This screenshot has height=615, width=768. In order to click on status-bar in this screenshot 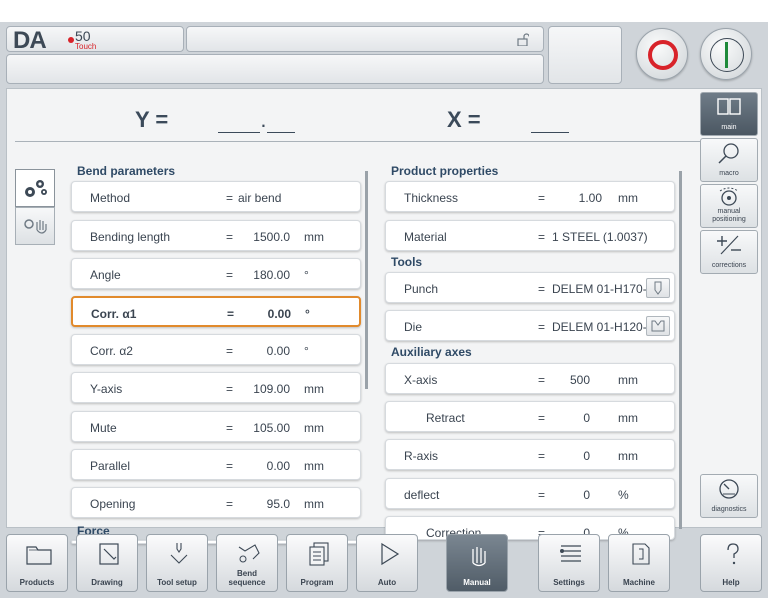, I will do `click(365, 39)`.